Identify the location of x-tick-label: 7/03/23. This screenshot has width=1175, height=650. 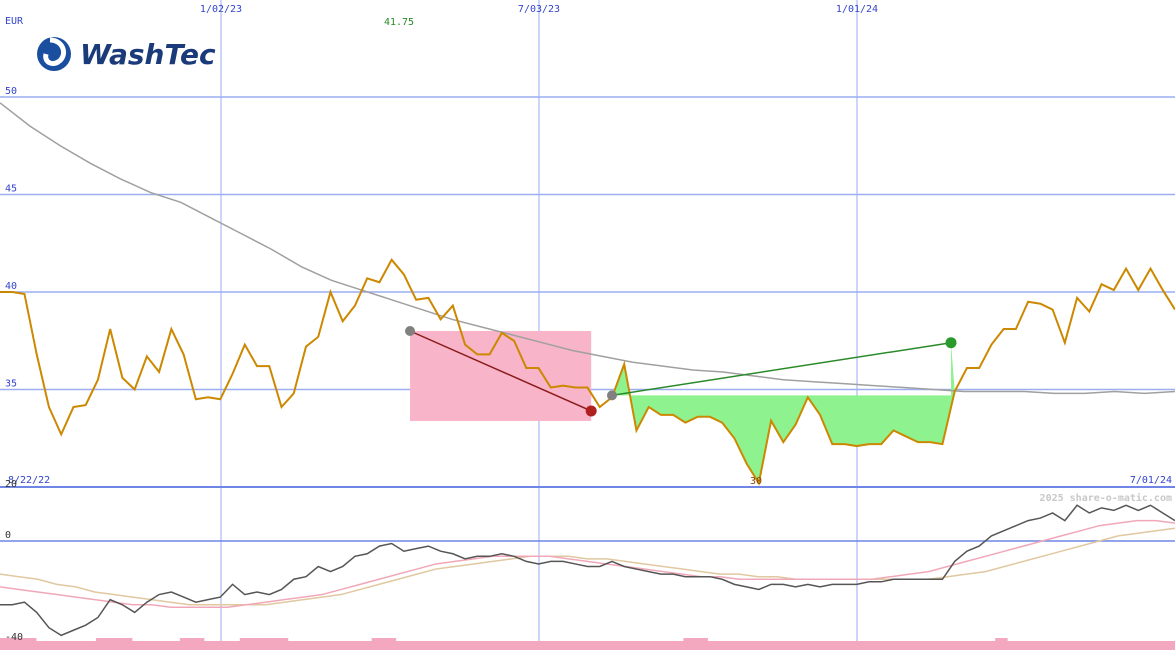
(539, 9).